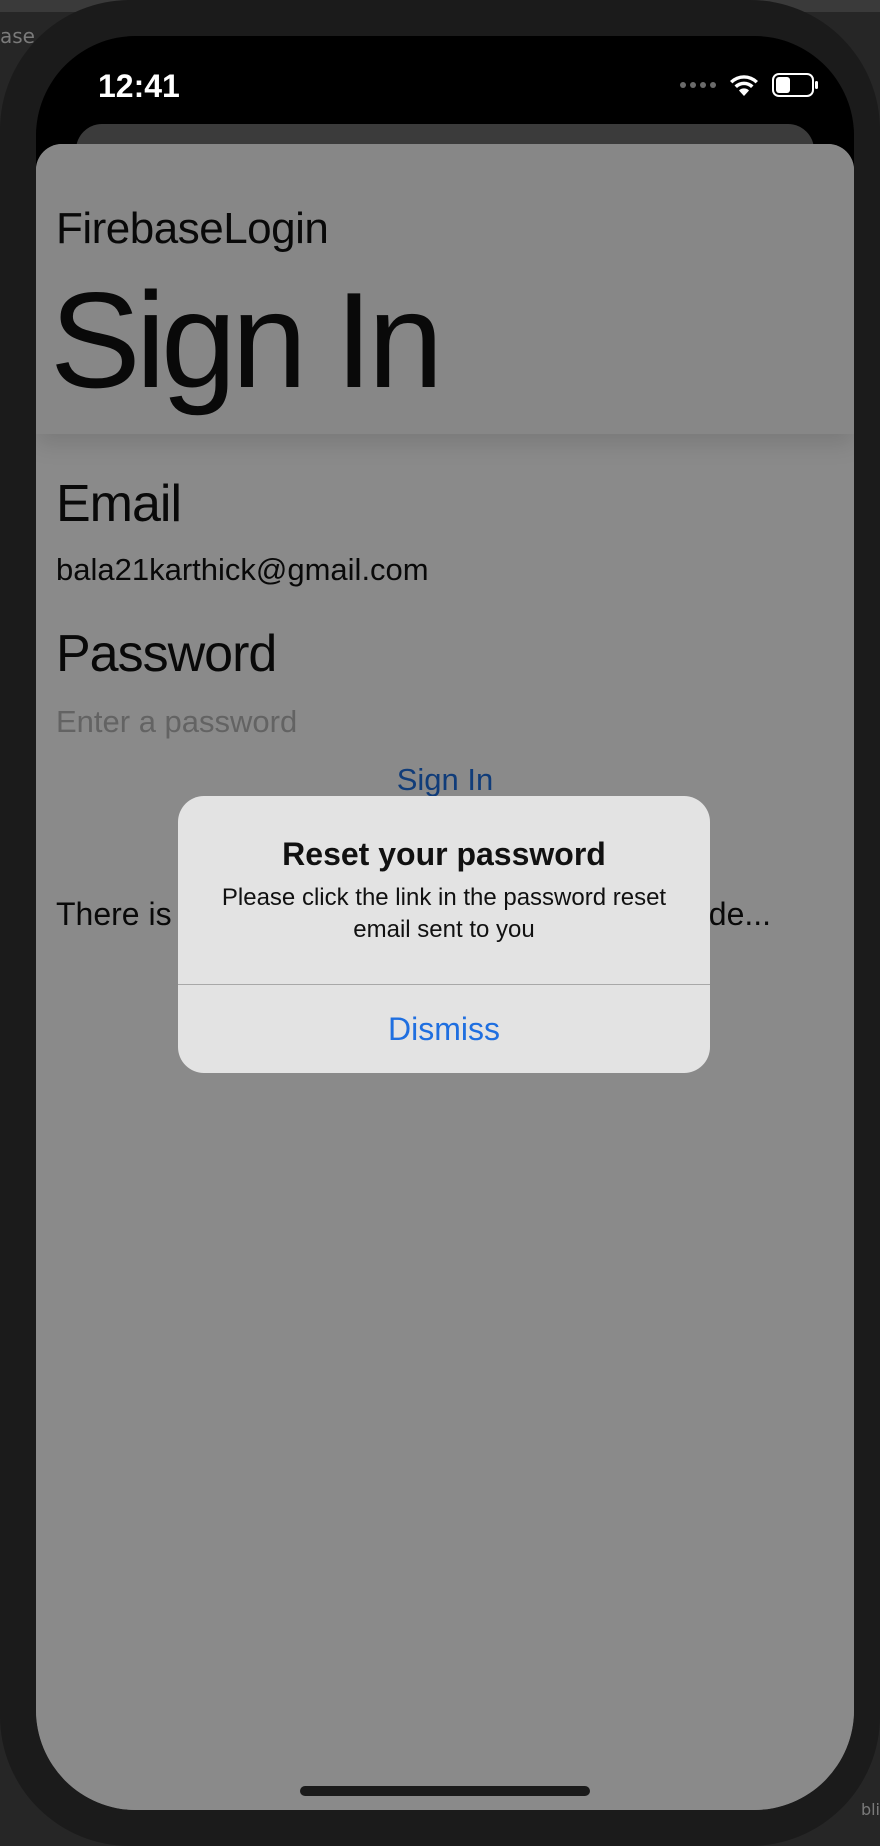 The height and width of the screenshot is (1846, 880). I want to click on home-indicator, so click(445, 1791).